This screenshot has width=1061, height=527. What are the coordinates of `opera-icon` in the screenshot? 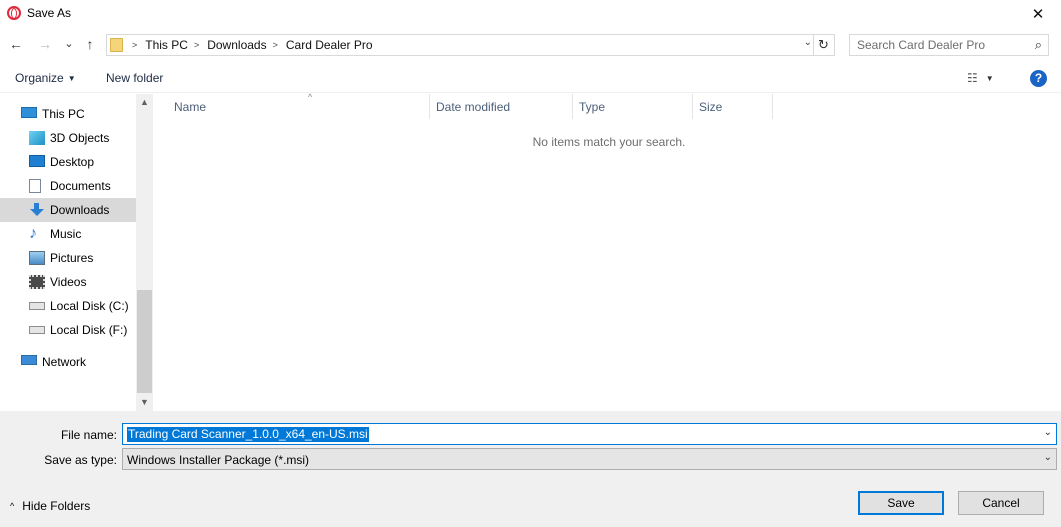 It's located at (14, 13).